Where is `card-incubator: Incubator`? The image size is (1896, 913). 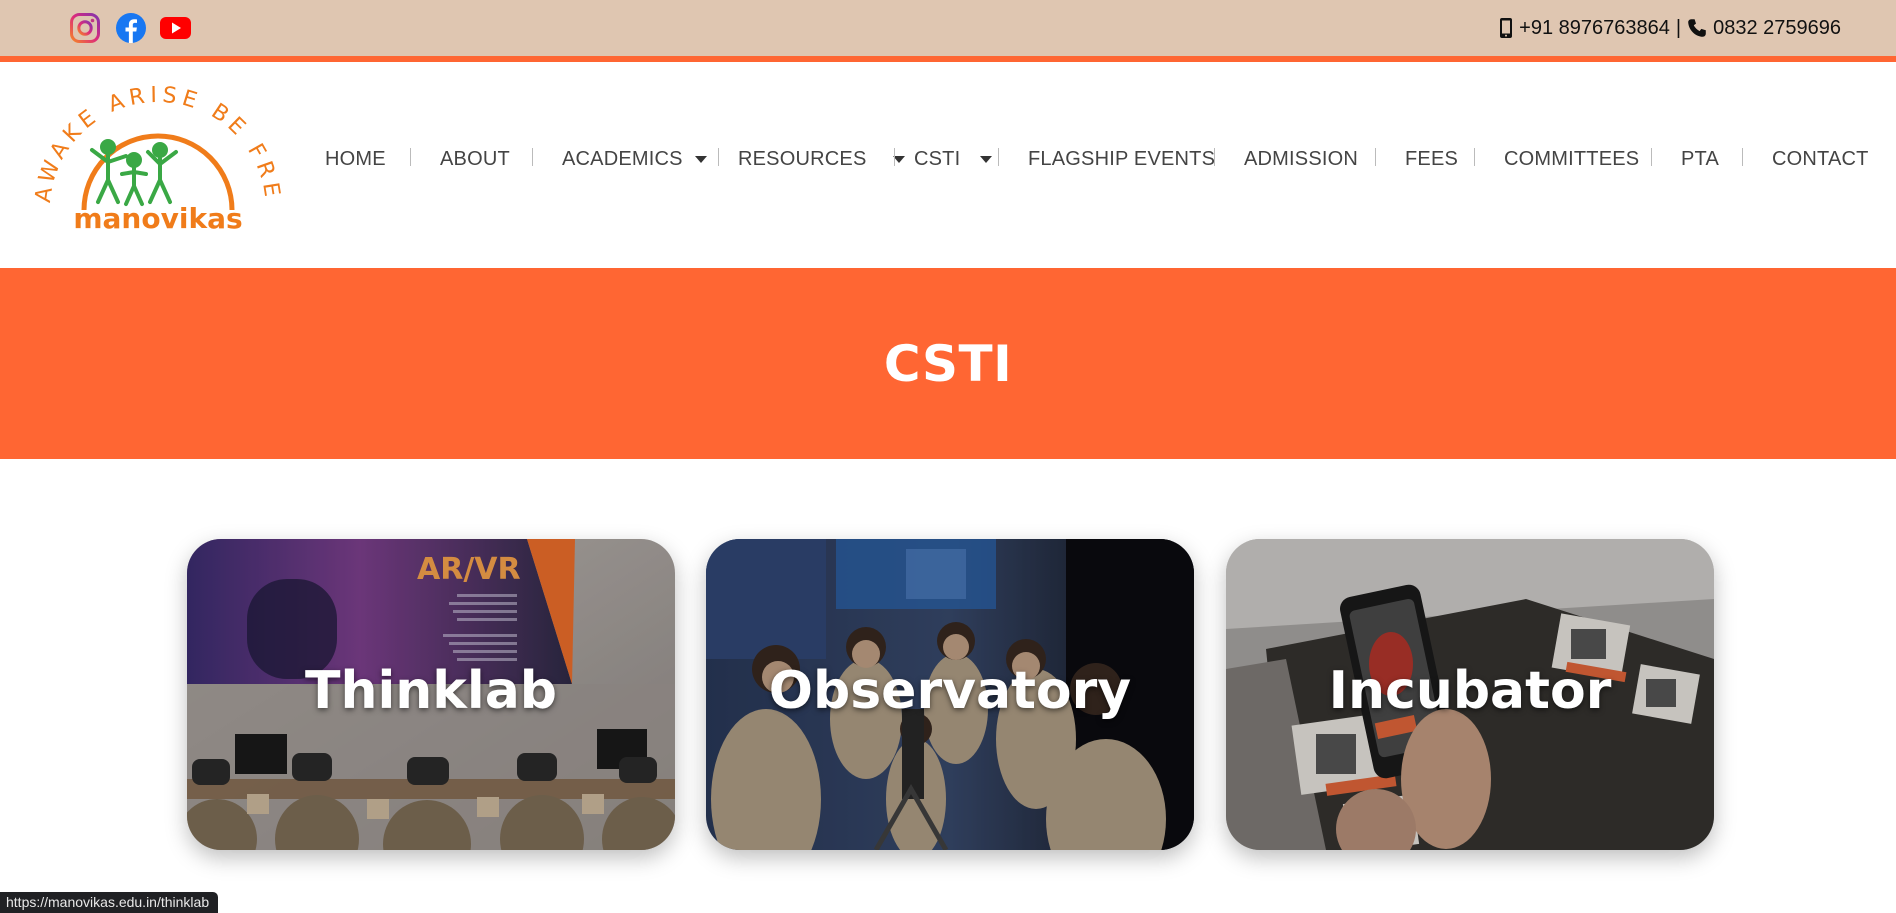
card-incubator: Incubator is located at coordinates (1470, 694).